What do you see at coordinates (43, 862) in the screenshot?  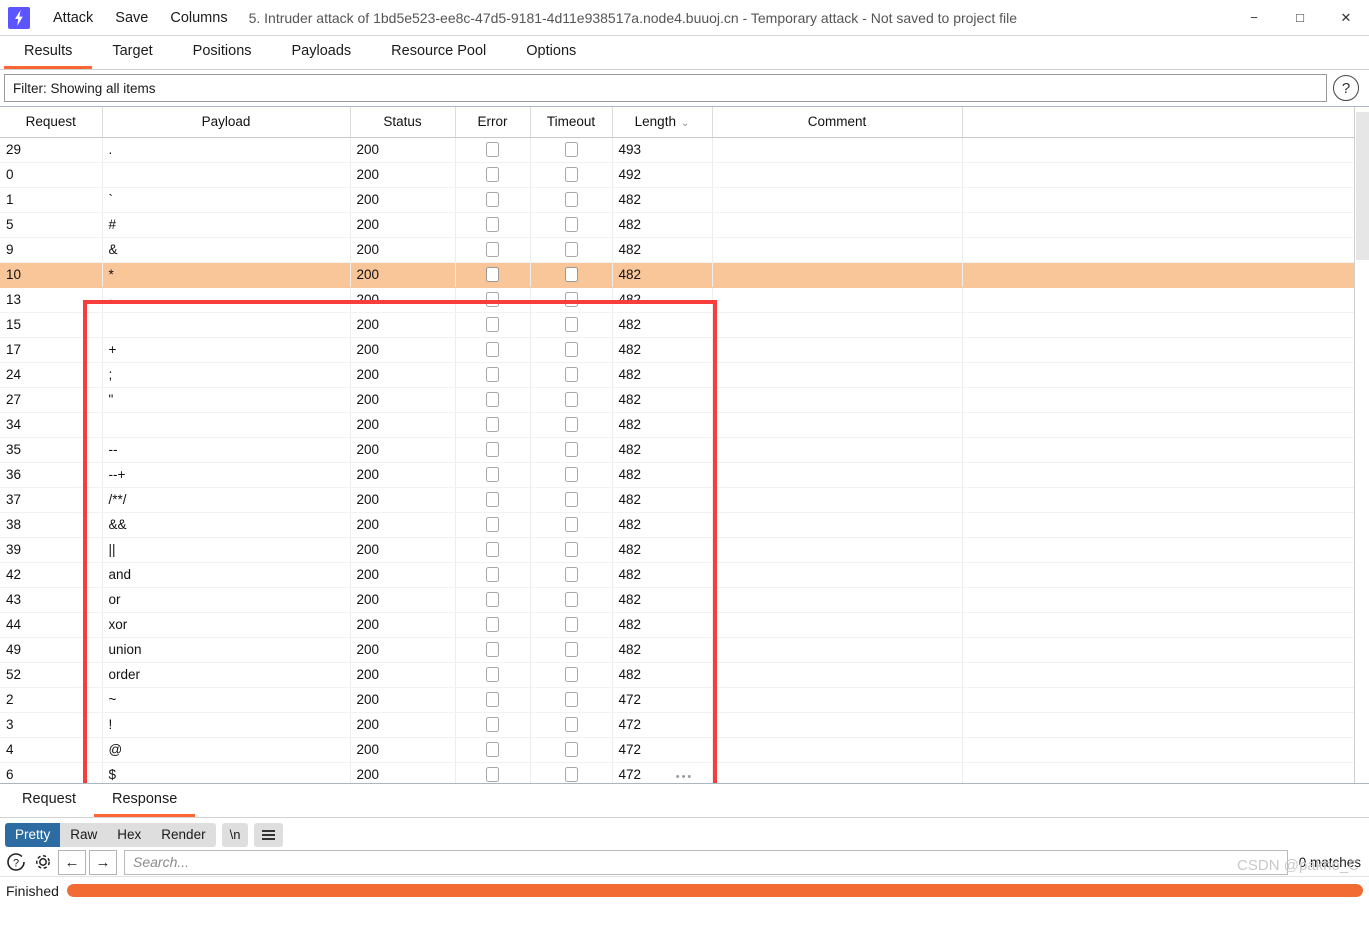 I see `gear-icon` at bounding box center [43, 862].